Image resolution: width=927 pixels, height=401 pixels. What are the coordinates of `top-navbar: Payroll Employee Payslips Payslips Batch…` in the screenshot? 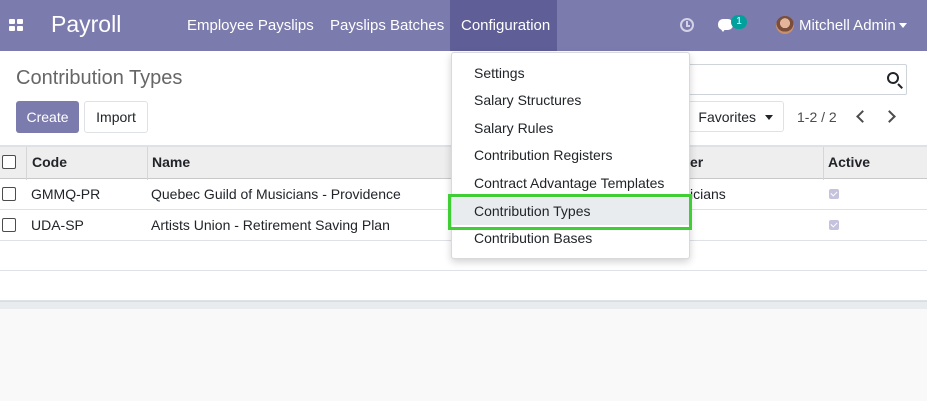 It's located at (463, 25).